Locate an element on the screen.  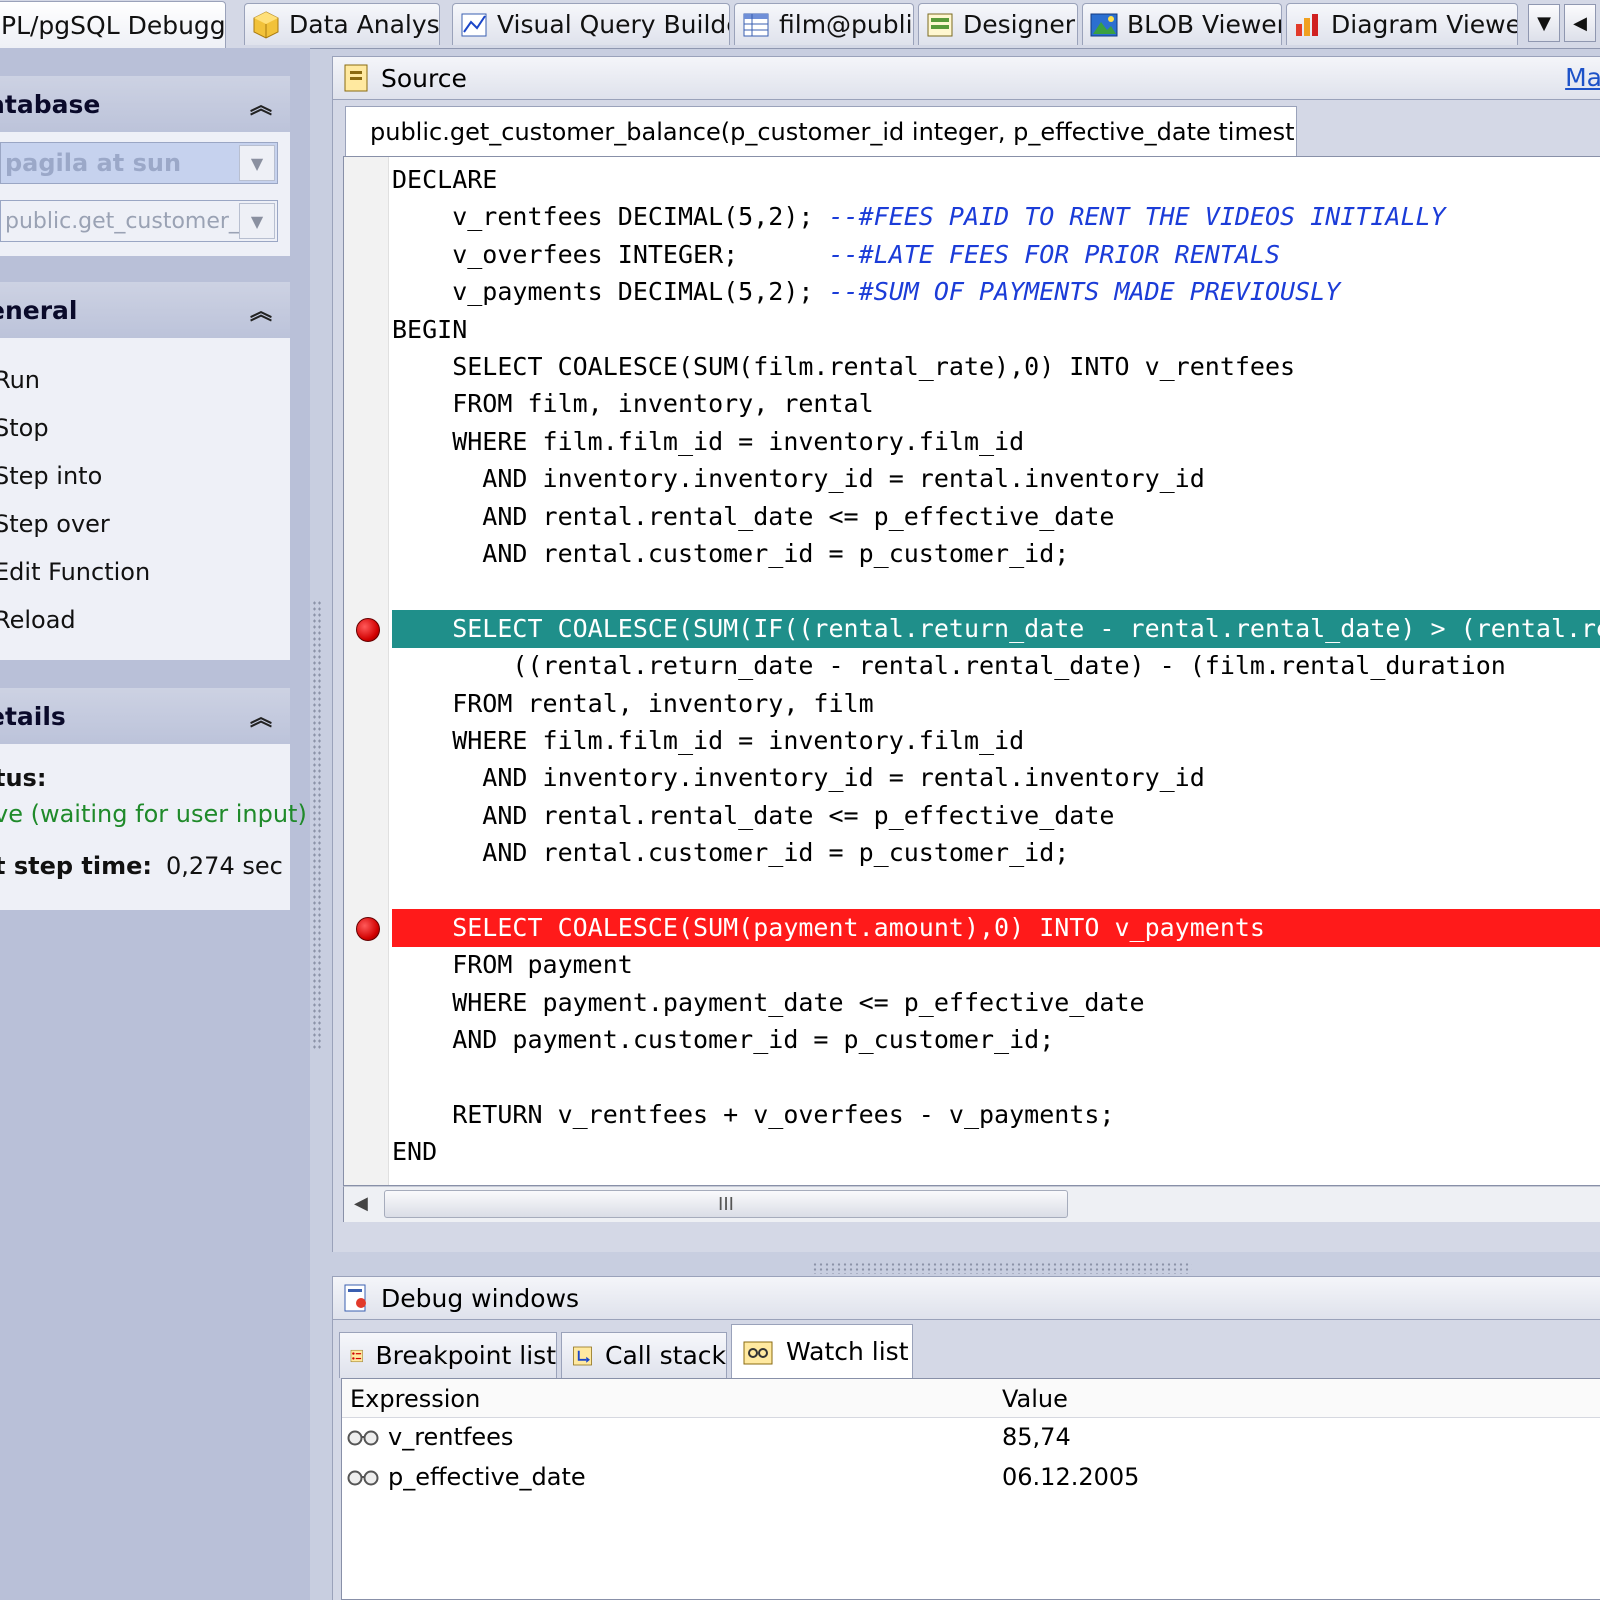
scroll-left-arrow-icon: ◀ is located at coordinates (361, 1203).